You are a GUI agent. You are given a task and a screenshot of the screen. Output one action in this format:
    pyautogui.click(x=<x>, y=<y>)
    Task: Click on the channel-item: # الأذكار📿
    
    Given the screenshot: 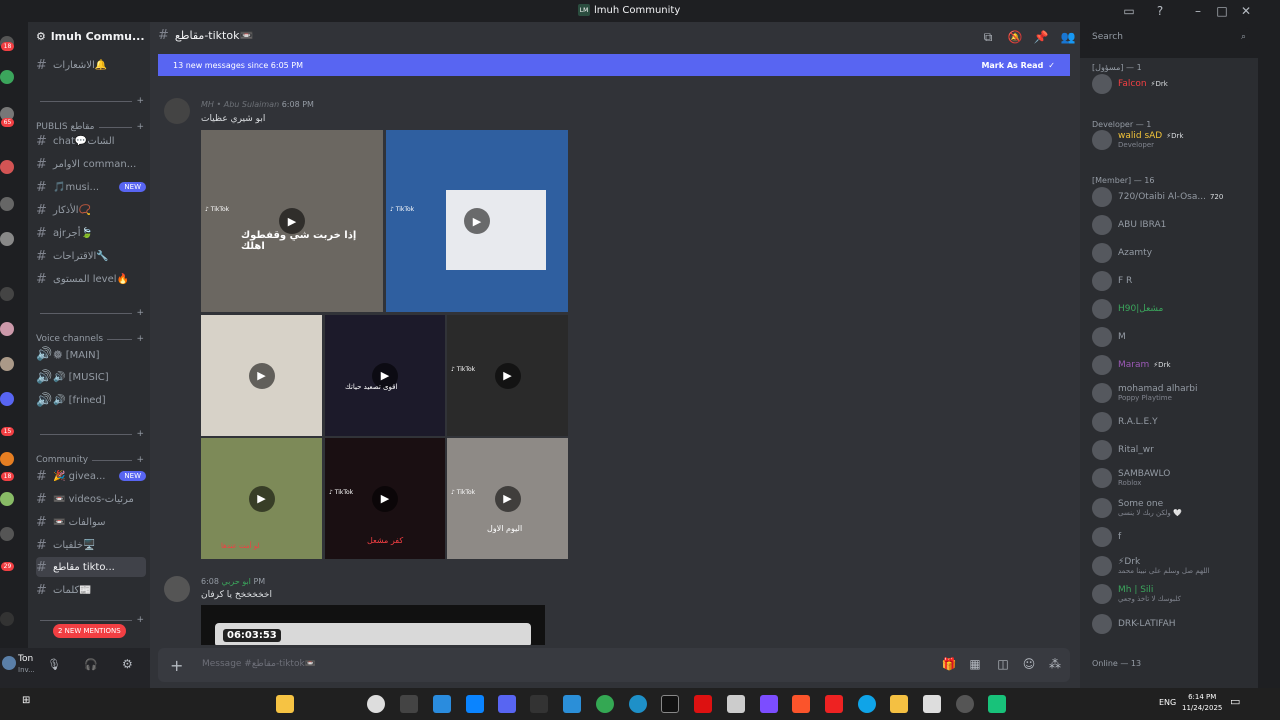 What is the action you would take?
    pyautogui.click(x=91, y=210)
    